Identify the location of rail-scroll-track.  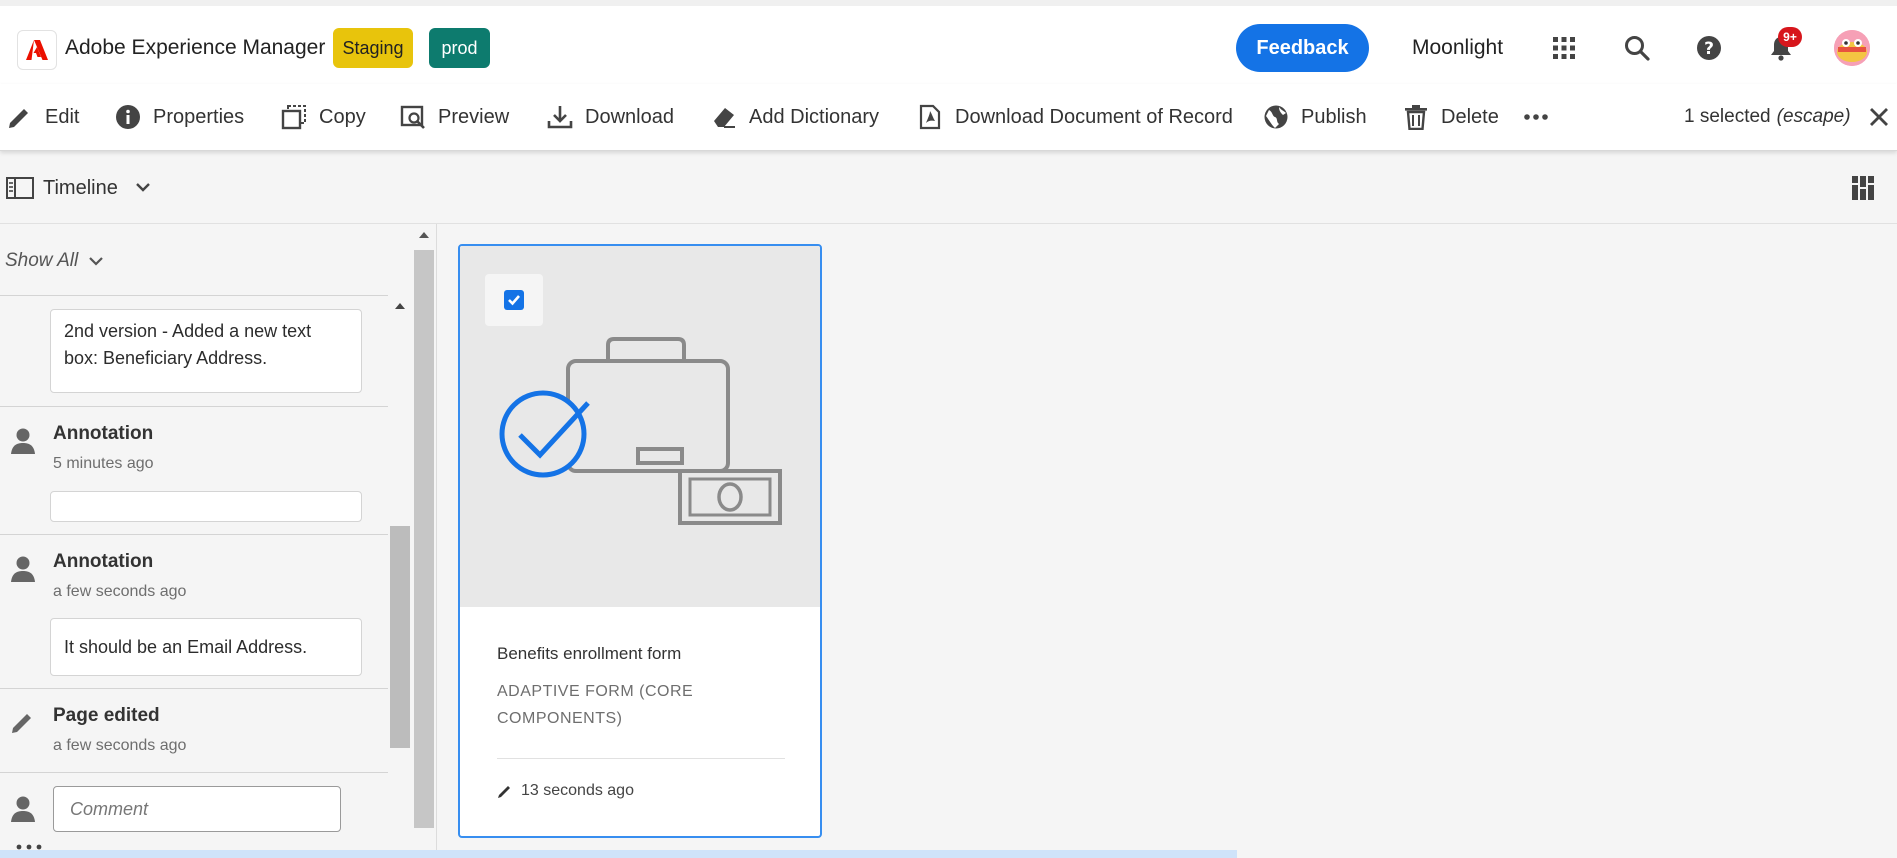
(424, 539).